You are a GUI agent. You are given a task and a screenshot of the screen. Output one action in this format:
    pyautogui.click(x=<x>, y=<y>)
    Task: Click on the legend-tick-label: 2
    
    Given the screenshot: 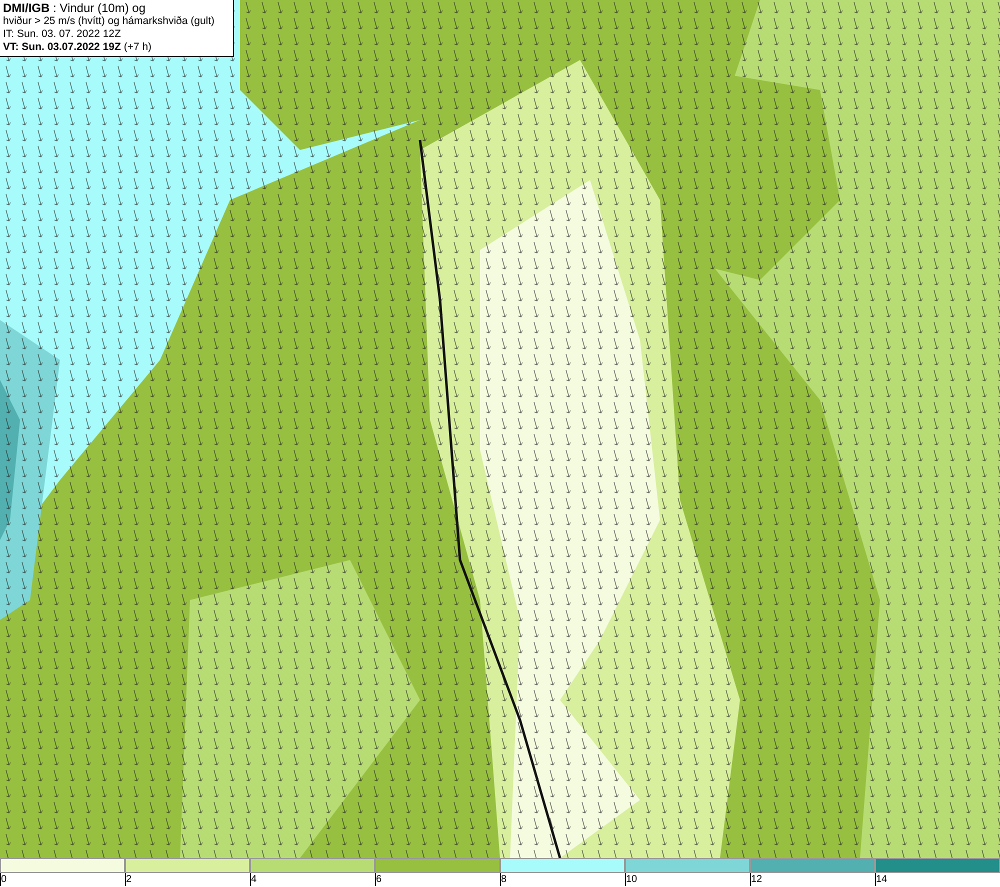 What is the action you would take?
    pyautogui.click(x=128, y=879)
    